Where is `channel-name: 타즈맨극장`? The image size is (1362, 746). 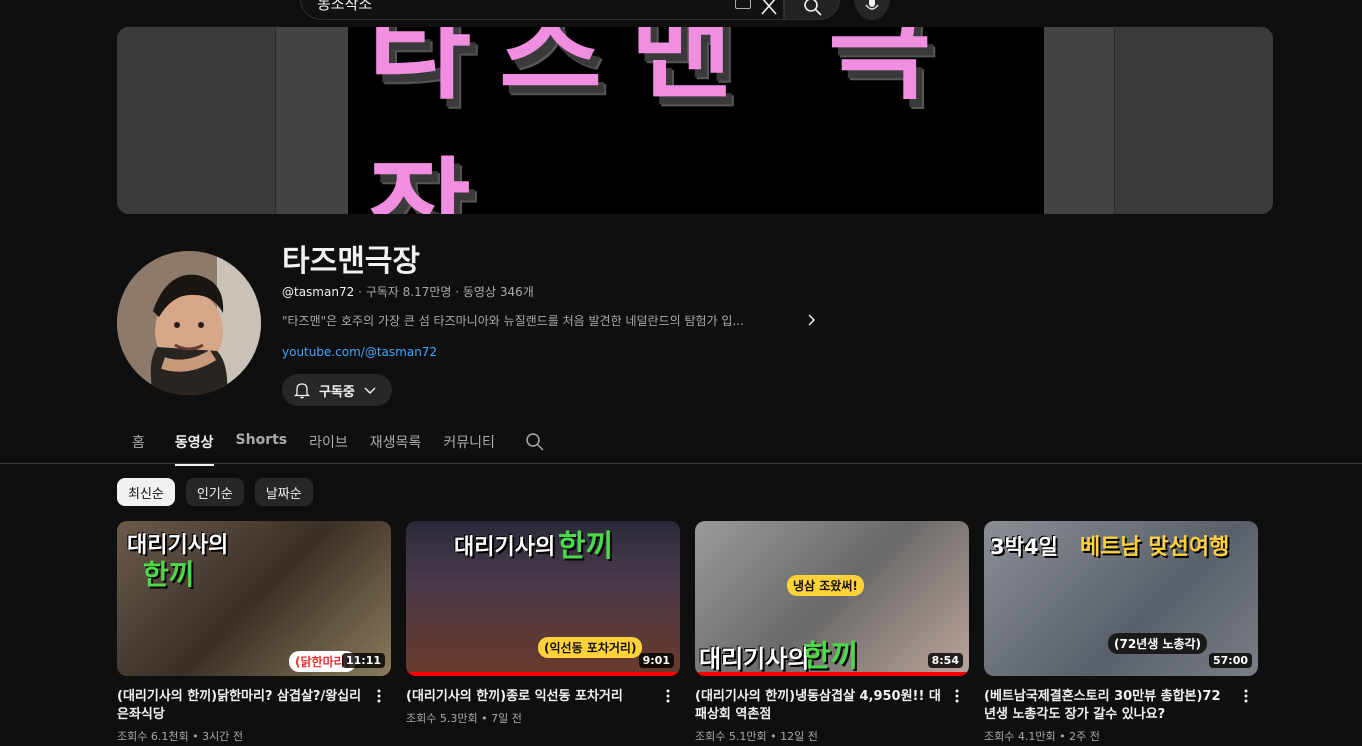 channel-name: 타즈맨극장 is located at coordinates (351, 261).